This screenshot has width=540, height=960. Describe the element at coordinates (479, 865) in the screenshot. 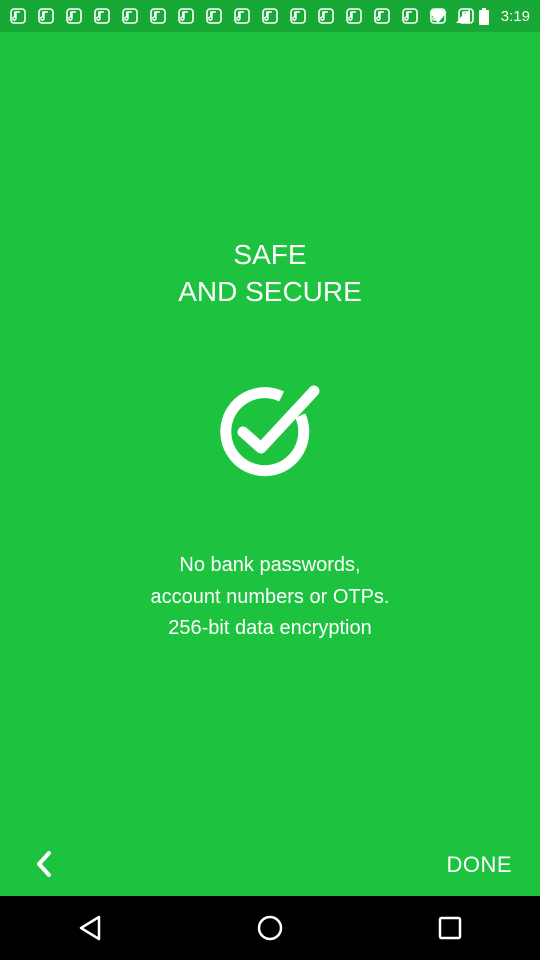

I see `done-button: DONE` at that location.